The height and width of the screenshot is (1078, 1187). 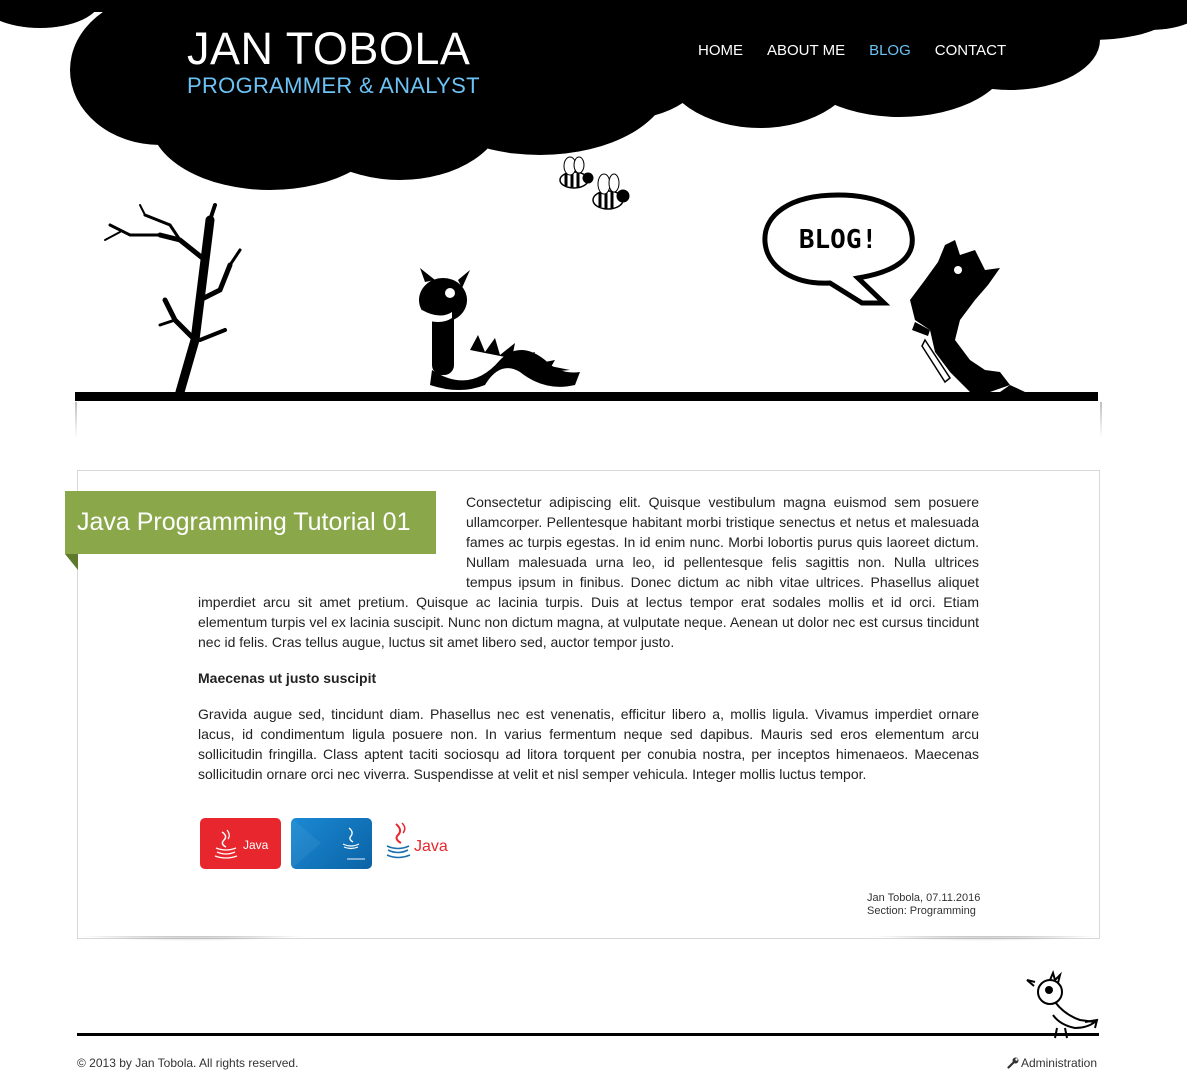 I want to click on administration-label: Administration, so click(x=1058, y=1063).